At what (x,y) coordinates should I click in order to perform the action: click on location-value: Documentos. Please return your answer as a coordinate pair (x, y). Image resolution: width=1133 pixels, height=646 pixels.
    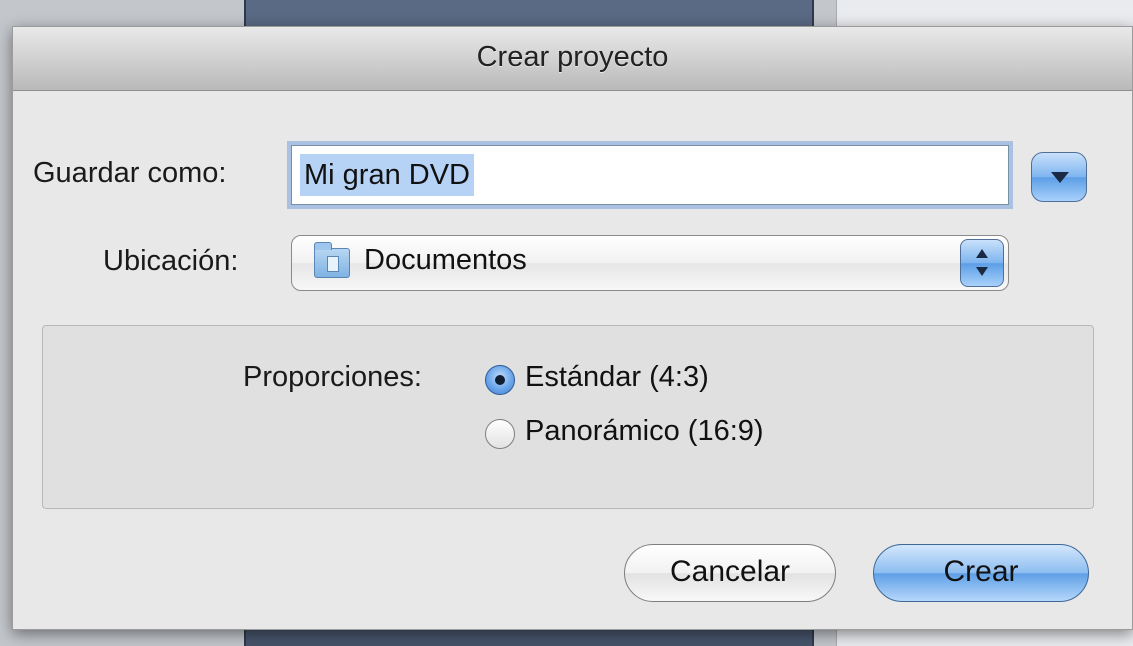
    Looking at the image, I should click on (445, 260).